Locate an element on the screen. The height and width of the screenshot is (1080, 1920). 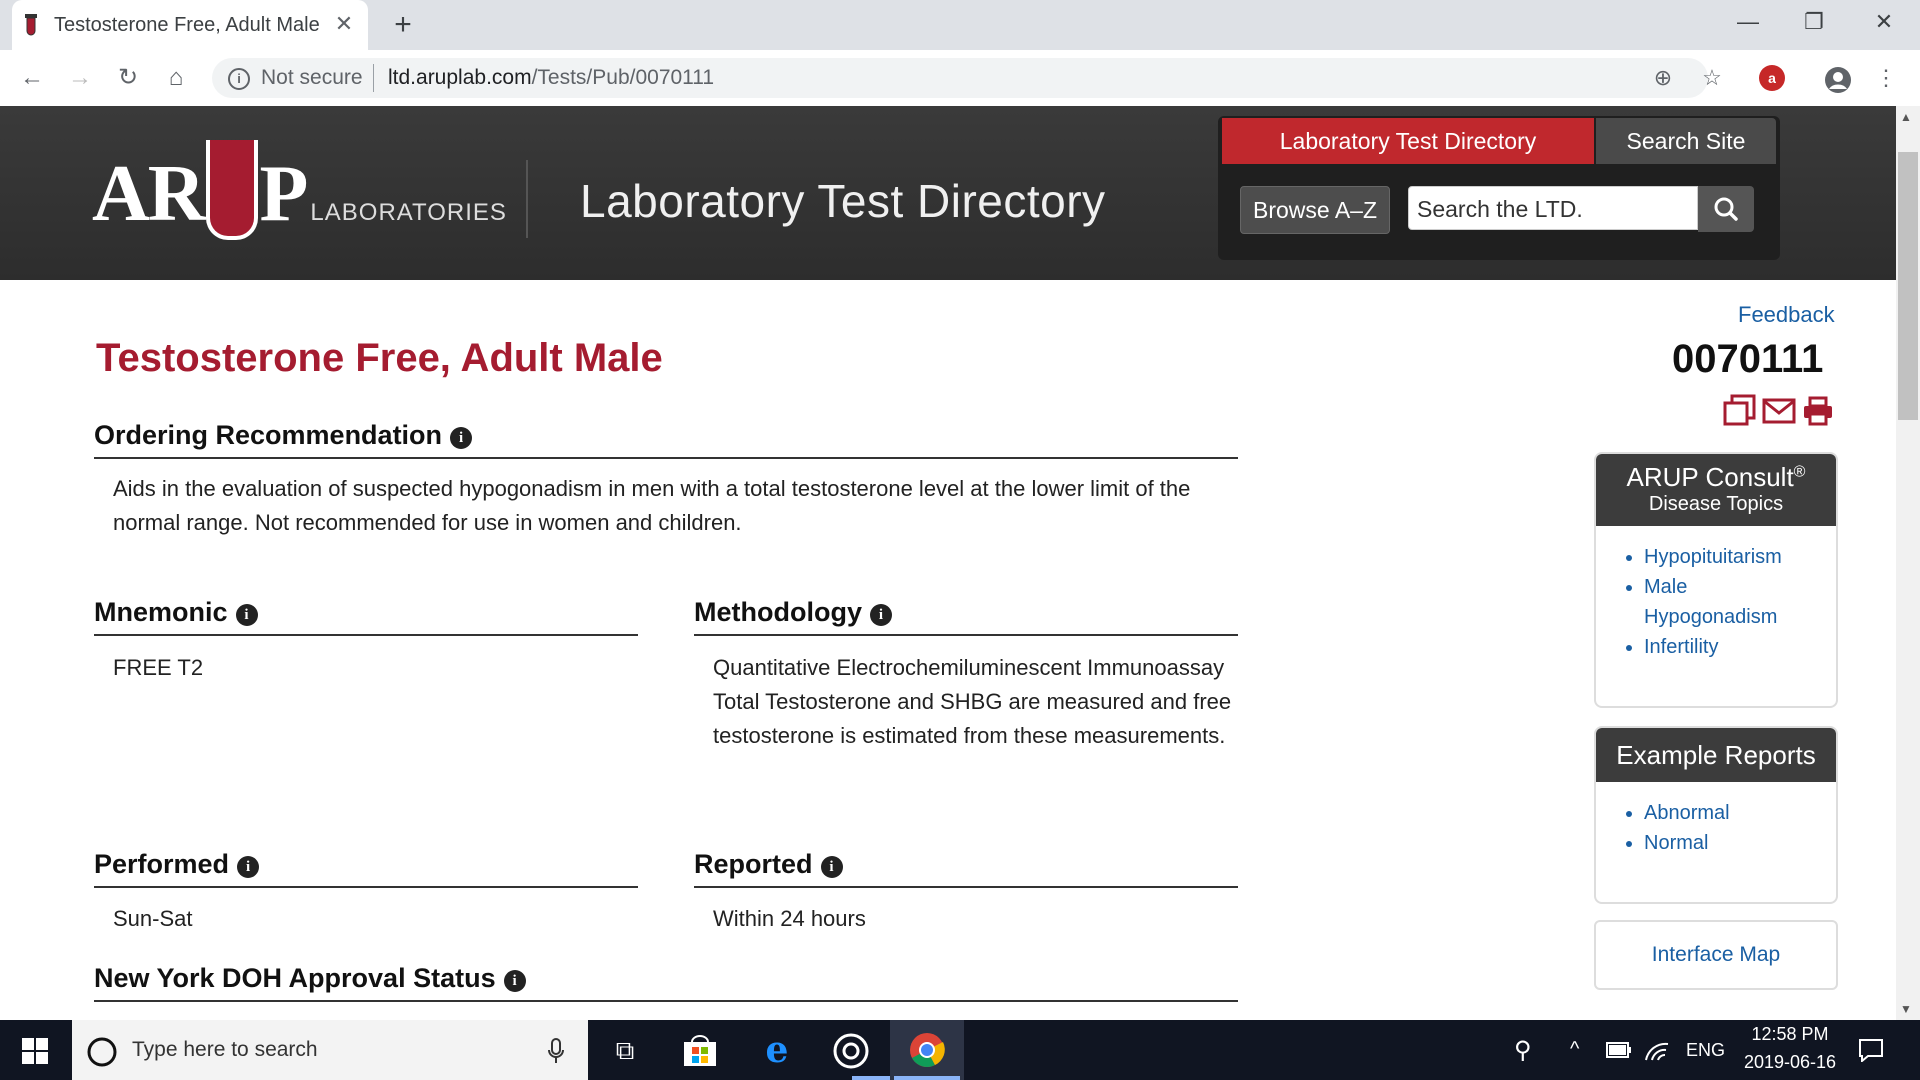
tab-close-icon: ✕ is located at coordinates (344, 24).